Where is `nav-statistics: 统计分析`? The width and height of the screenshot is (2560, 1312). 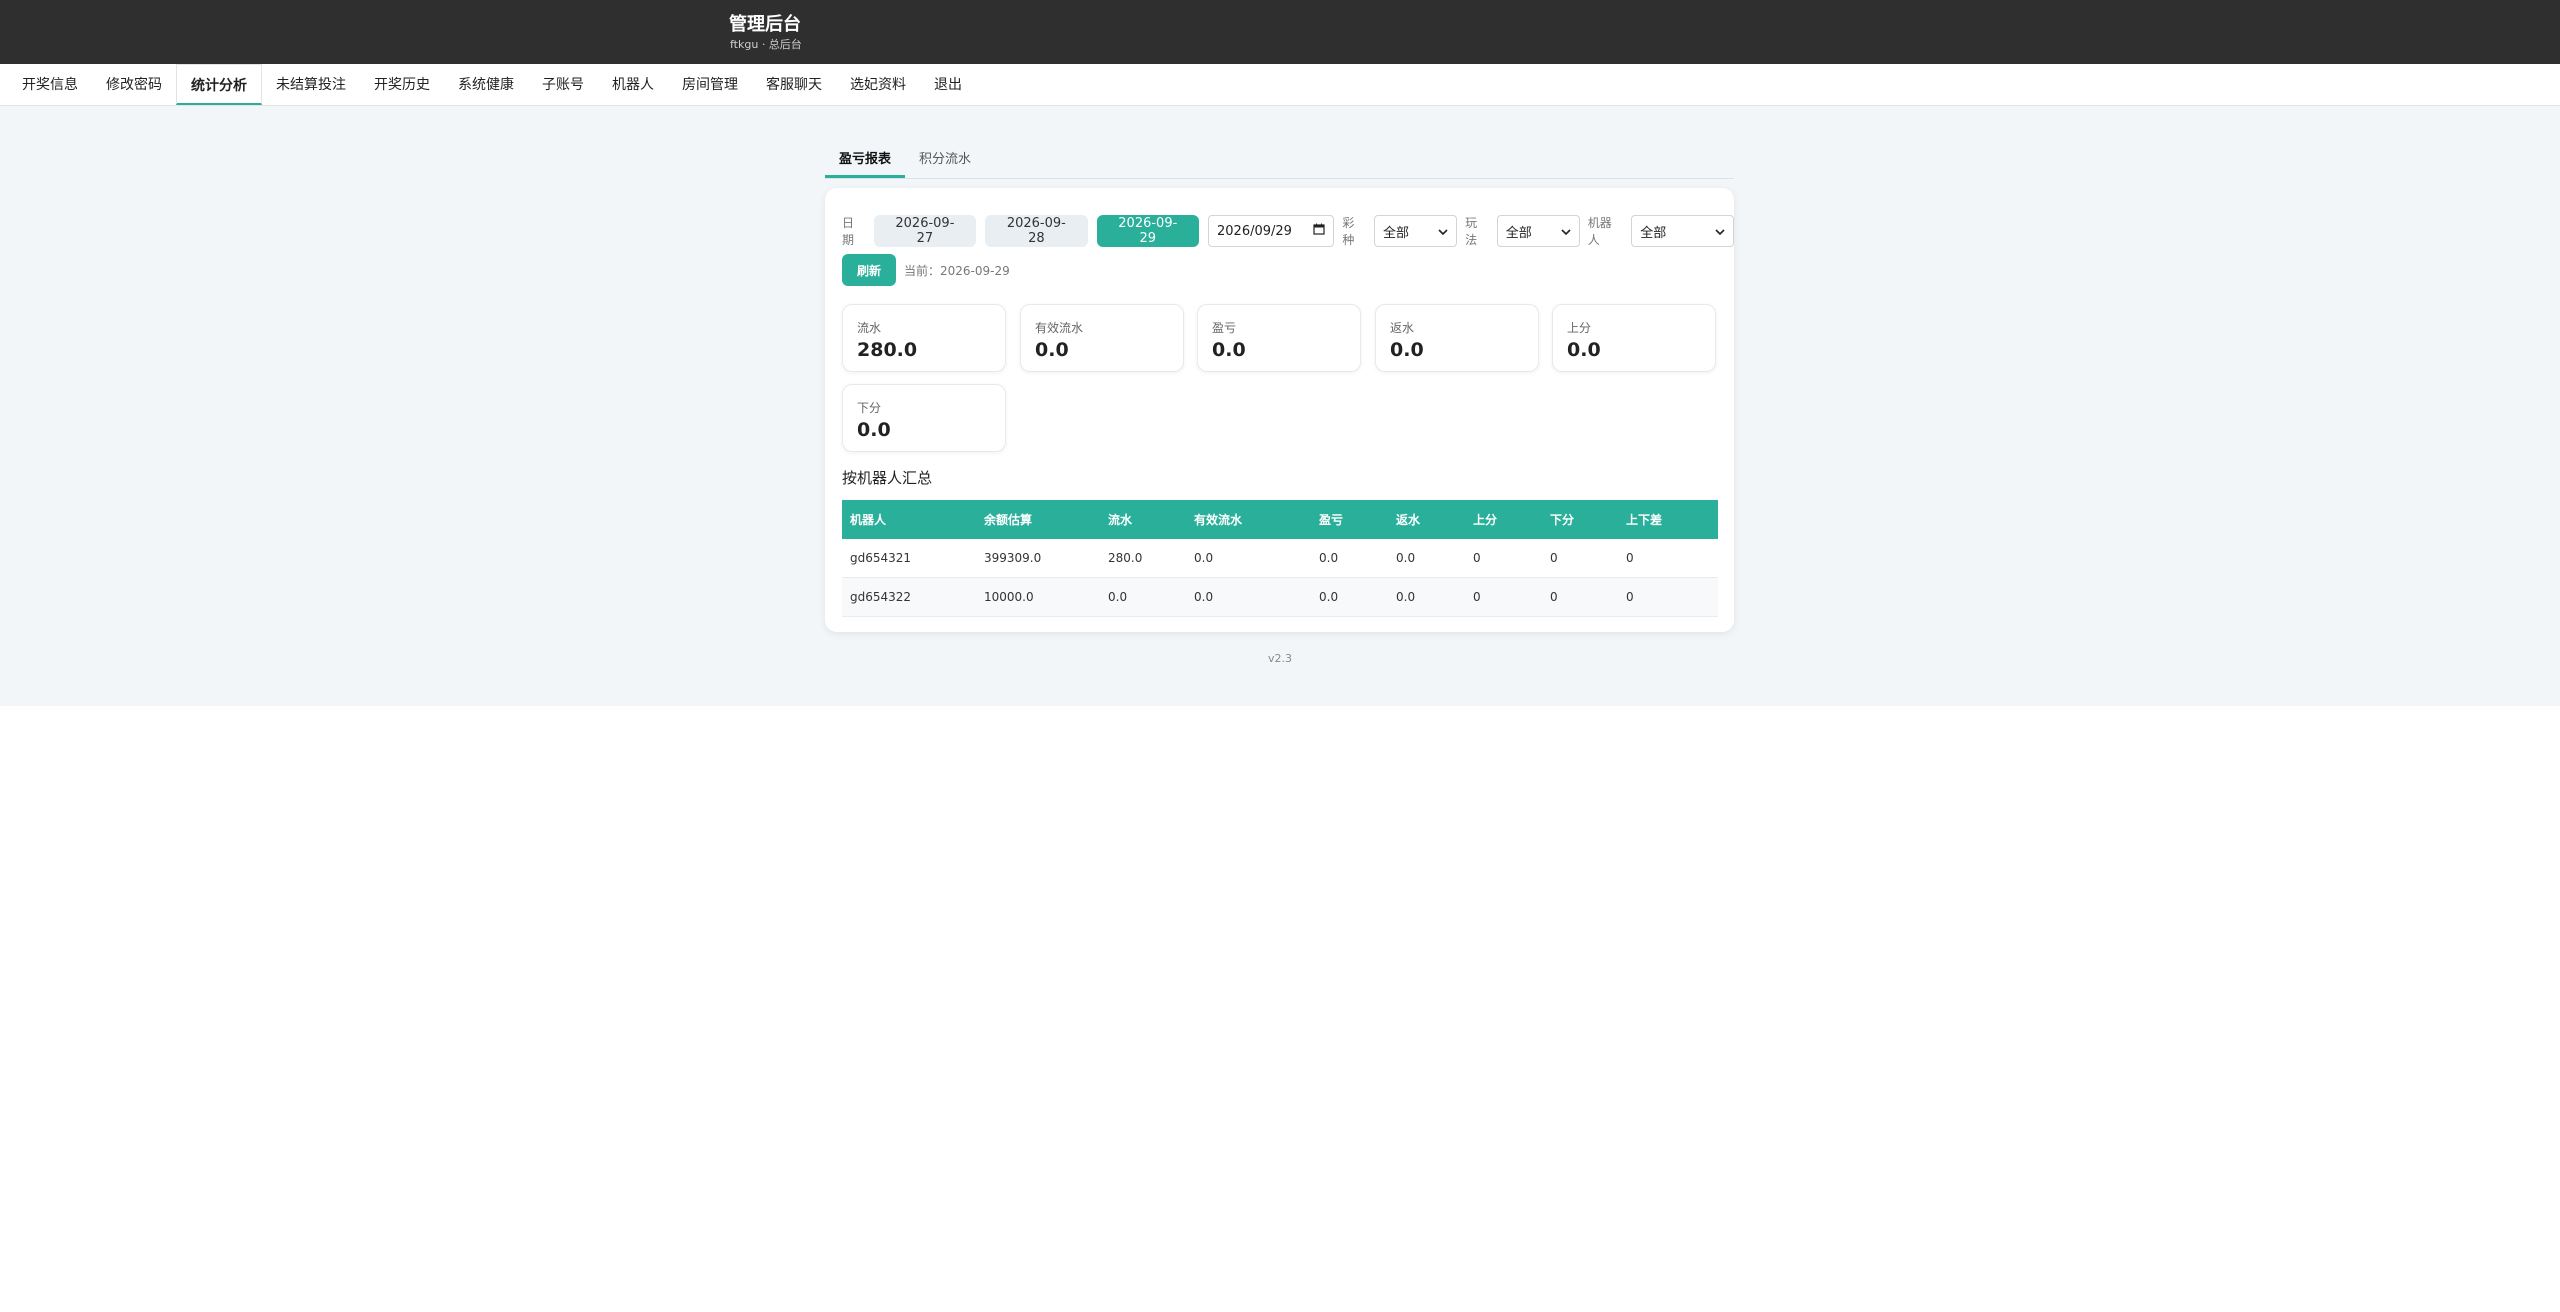
nav-statistics: 统计分析 is located at coordinates (219, 84).